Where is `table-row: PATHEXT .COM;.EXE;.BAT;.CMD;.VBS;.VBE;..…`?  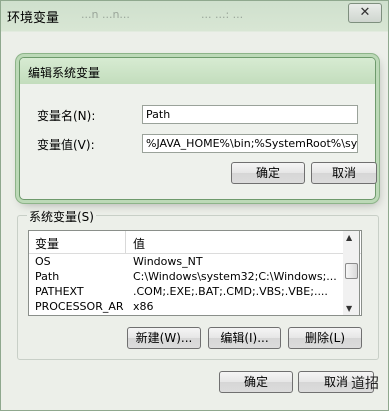 table-row: PATHEXT .COM;.EXE;.BAT;.CMD;.VBS;.VBE;..… is located at coordinates (195, 291).